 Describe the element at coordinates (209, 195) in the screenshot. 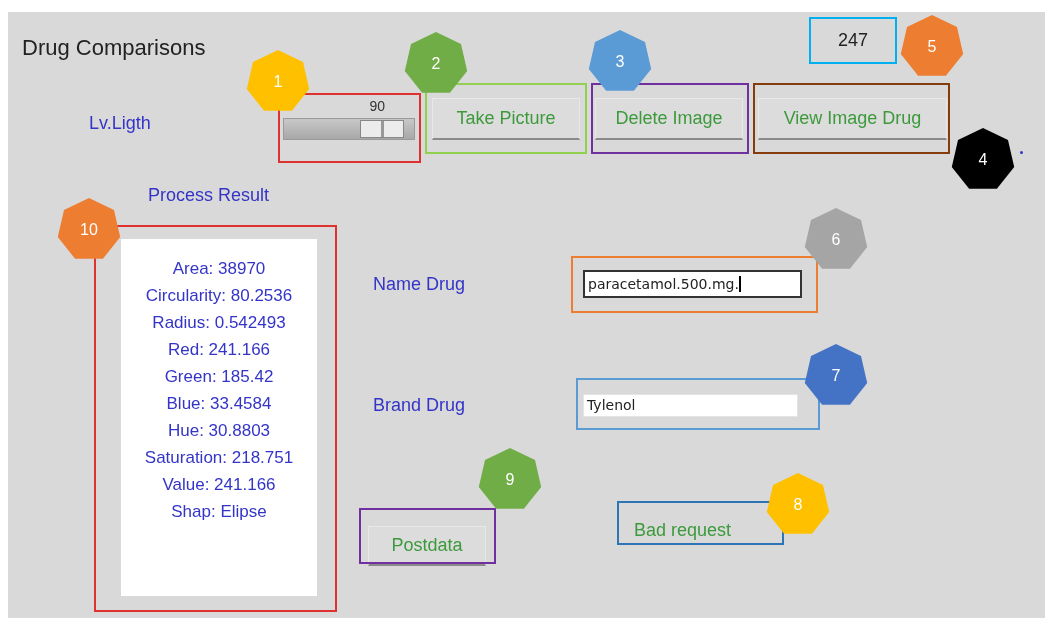

I see `section-title: Process Result` at that location.